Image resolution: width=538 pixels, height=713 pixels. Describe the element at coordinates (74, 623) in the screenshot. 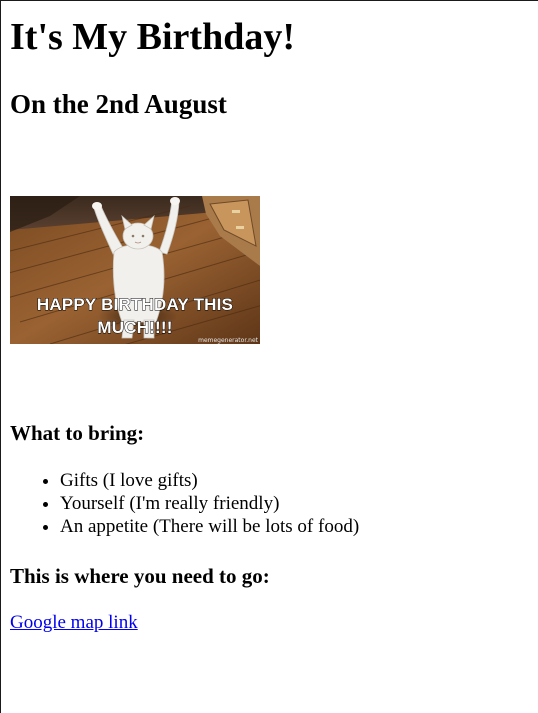

I see `google-map-link: Google map link` at that location.